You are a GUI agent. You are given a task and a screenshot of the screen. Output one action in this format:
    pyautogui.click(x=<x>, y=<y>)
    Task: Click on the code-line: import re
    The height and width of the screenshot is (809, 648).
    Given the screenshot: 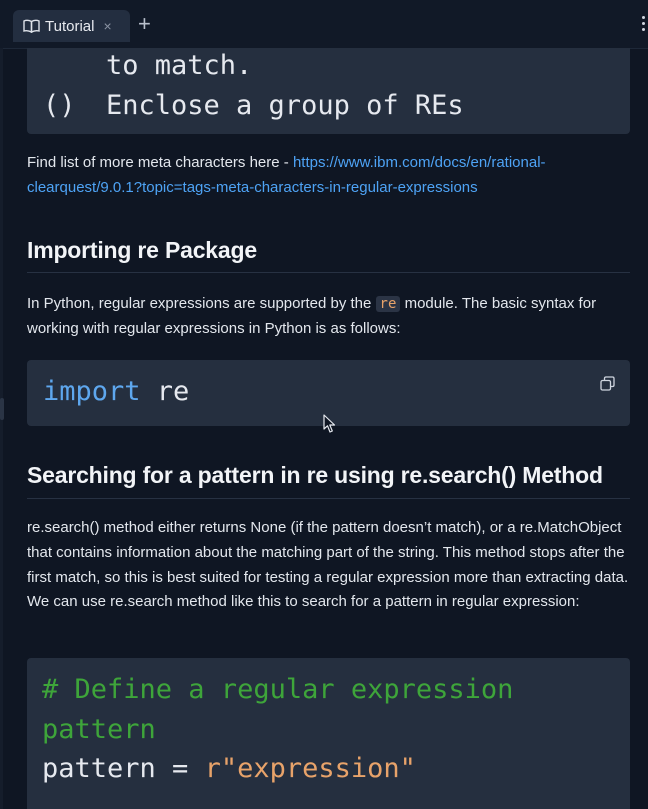 What is the action you would take?
    pyautogui.click(x=116, y=391)
    